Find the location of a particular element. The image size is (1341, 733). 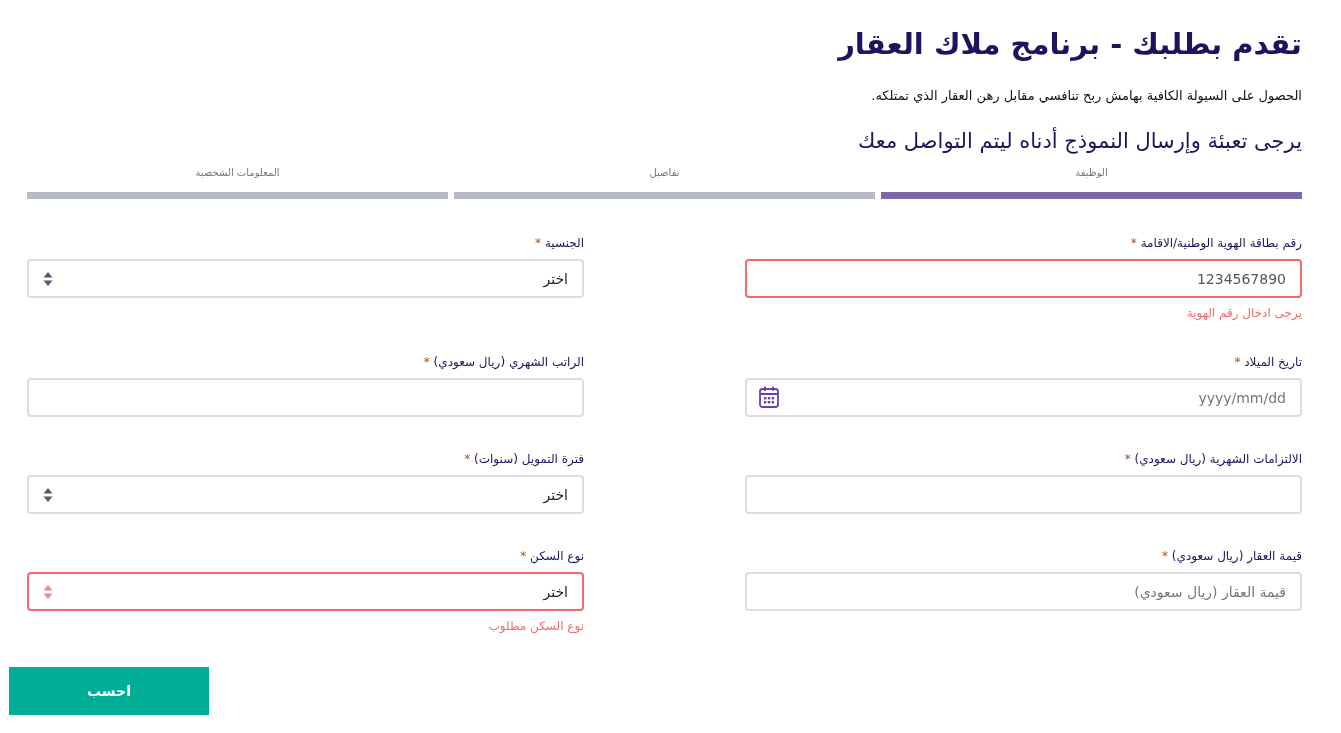

form-instruction: يرجى تعبئة وإرسال النموذج أدناه ليتم التواصل معك is located at coordinates (1079, 141).